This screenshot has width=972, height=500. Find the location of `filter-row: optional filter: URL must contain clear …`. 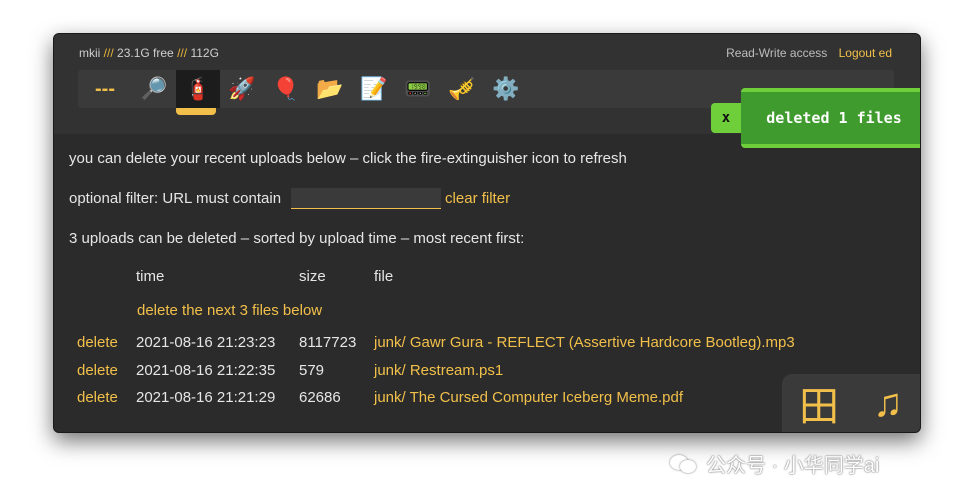

filter-row: optional filter: URL must contain clear … is located at coordinates (289, 198).